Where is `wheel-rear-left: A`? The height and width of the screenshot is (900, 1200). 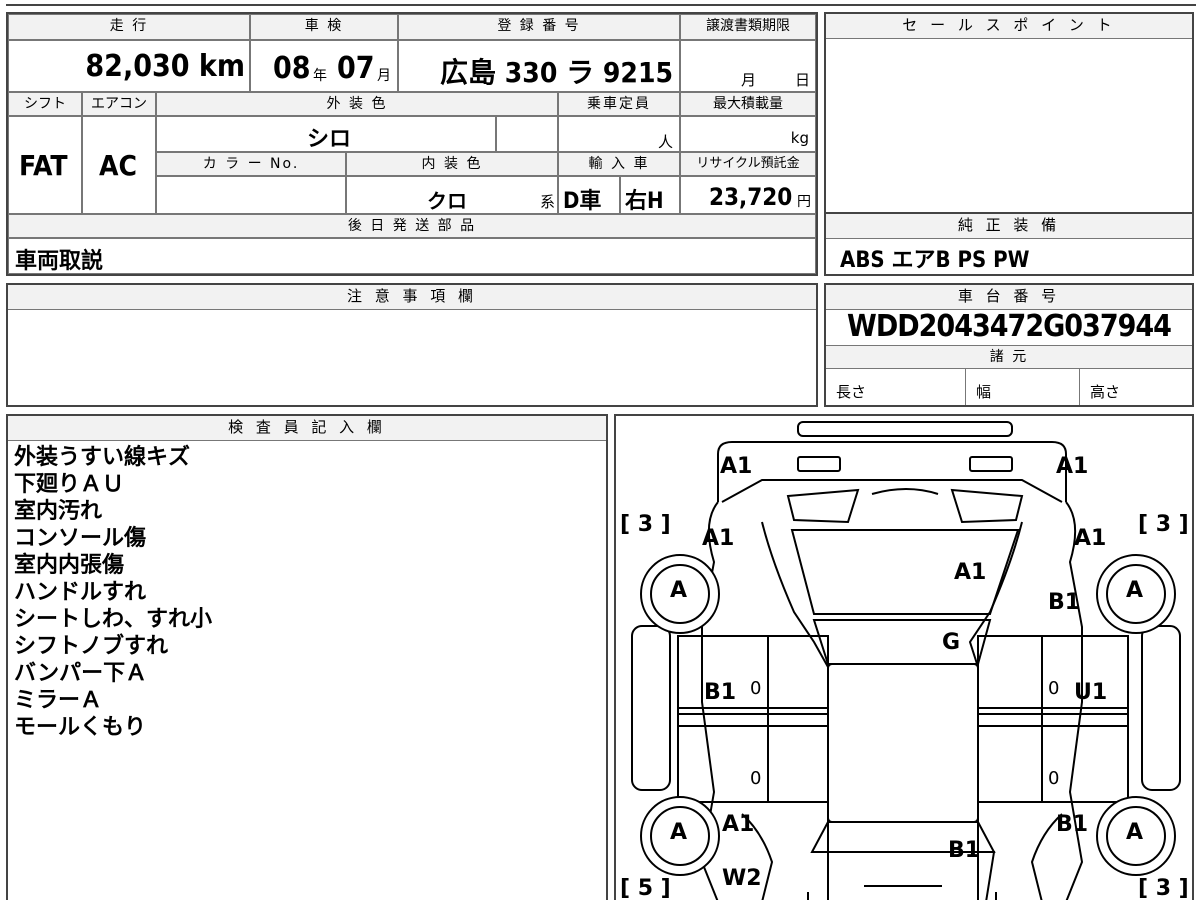
wheel-rear-left: A is located at coordinates (680, 836).